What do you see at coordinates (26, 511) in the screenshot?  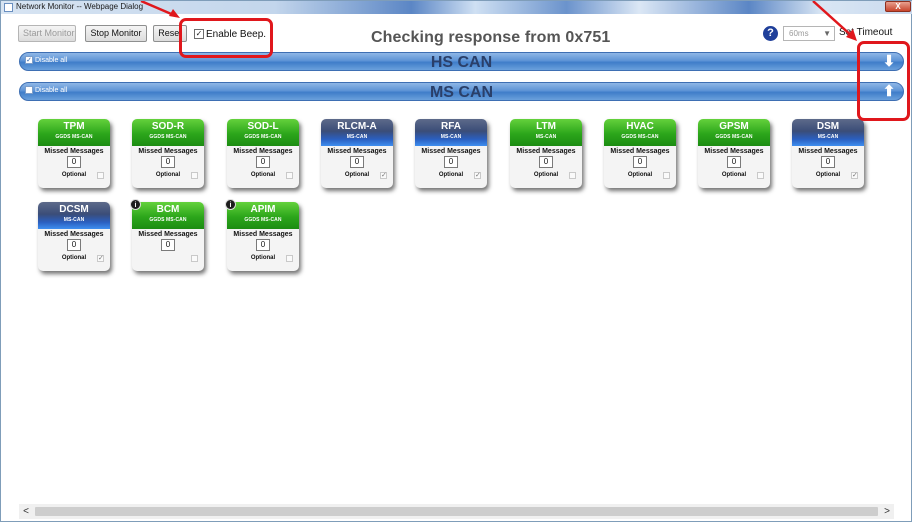 I see `scroll-left-arrow: <` at bounding box center [26, 511].